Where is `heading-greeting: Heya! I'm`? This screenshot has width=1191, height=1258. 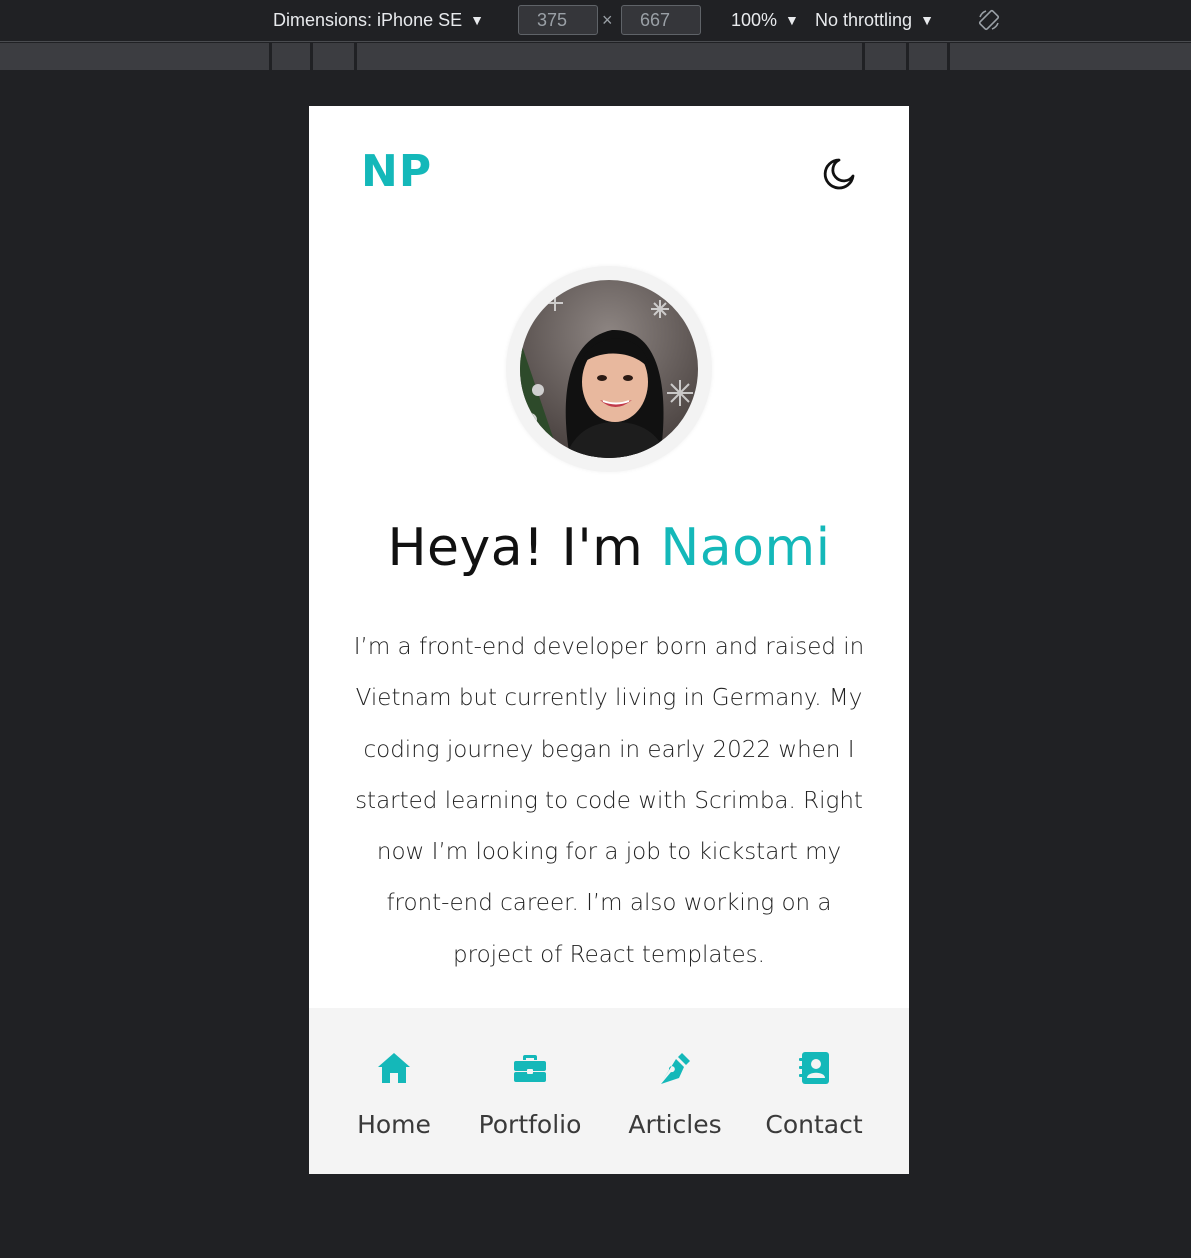
heading-greeting: Heya! I'm is located at coordinates (515, 548).